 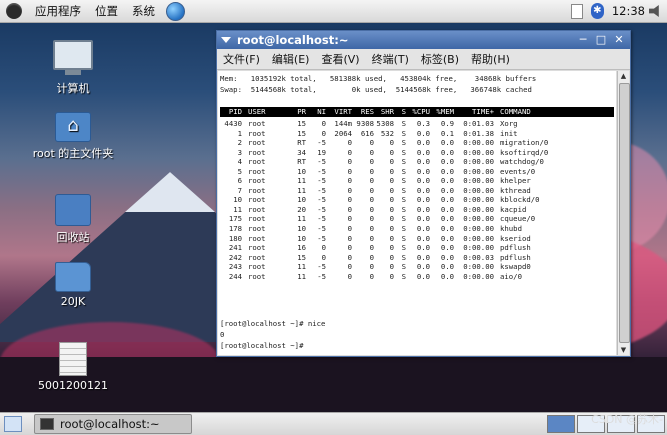 I want to click on process-cell: 2, so click(x=239, y=143).